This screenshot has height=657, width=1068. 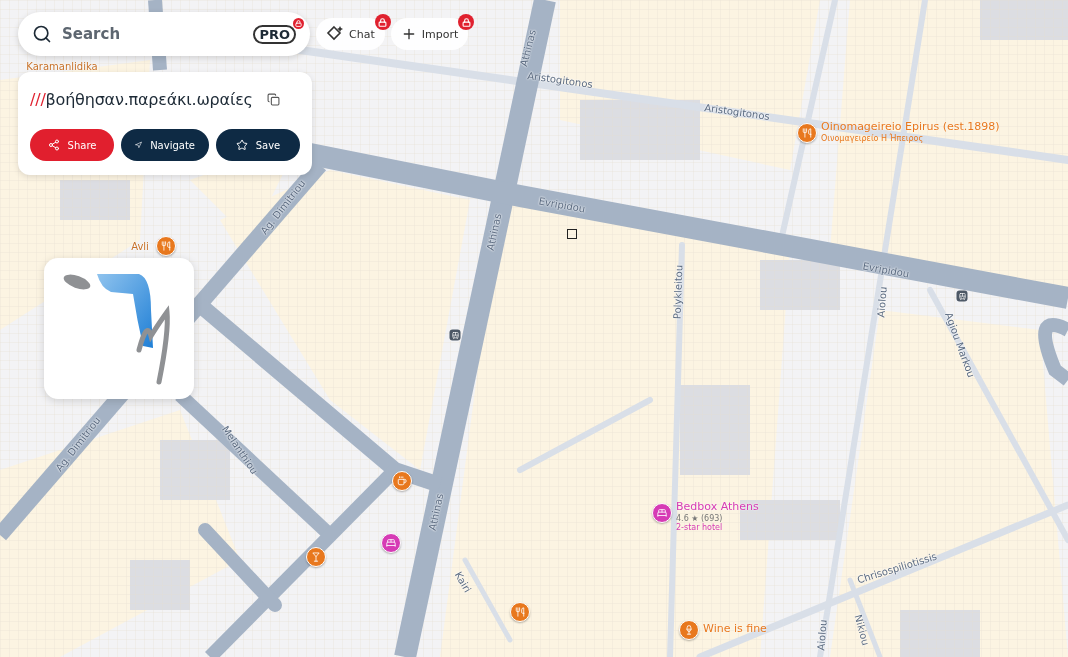 What do you see at coordinates (700, 527) in the screenshot?
I see `place-subtitle: 2-star hotel` at bounding box center [700, 527].